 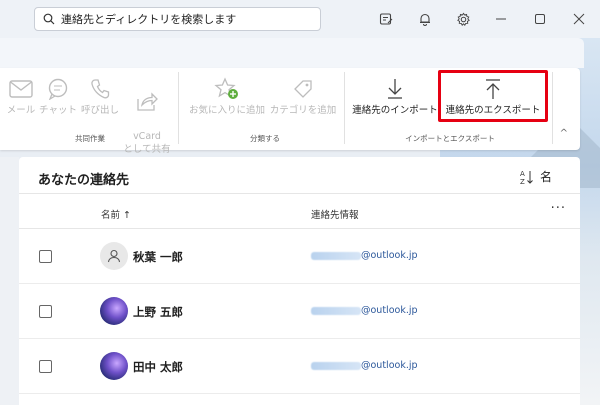 What do you see at coordinates (158, 312) in the screenshot?
I see `contact-name: 上野 五郎` at bounding box center [158, 312].